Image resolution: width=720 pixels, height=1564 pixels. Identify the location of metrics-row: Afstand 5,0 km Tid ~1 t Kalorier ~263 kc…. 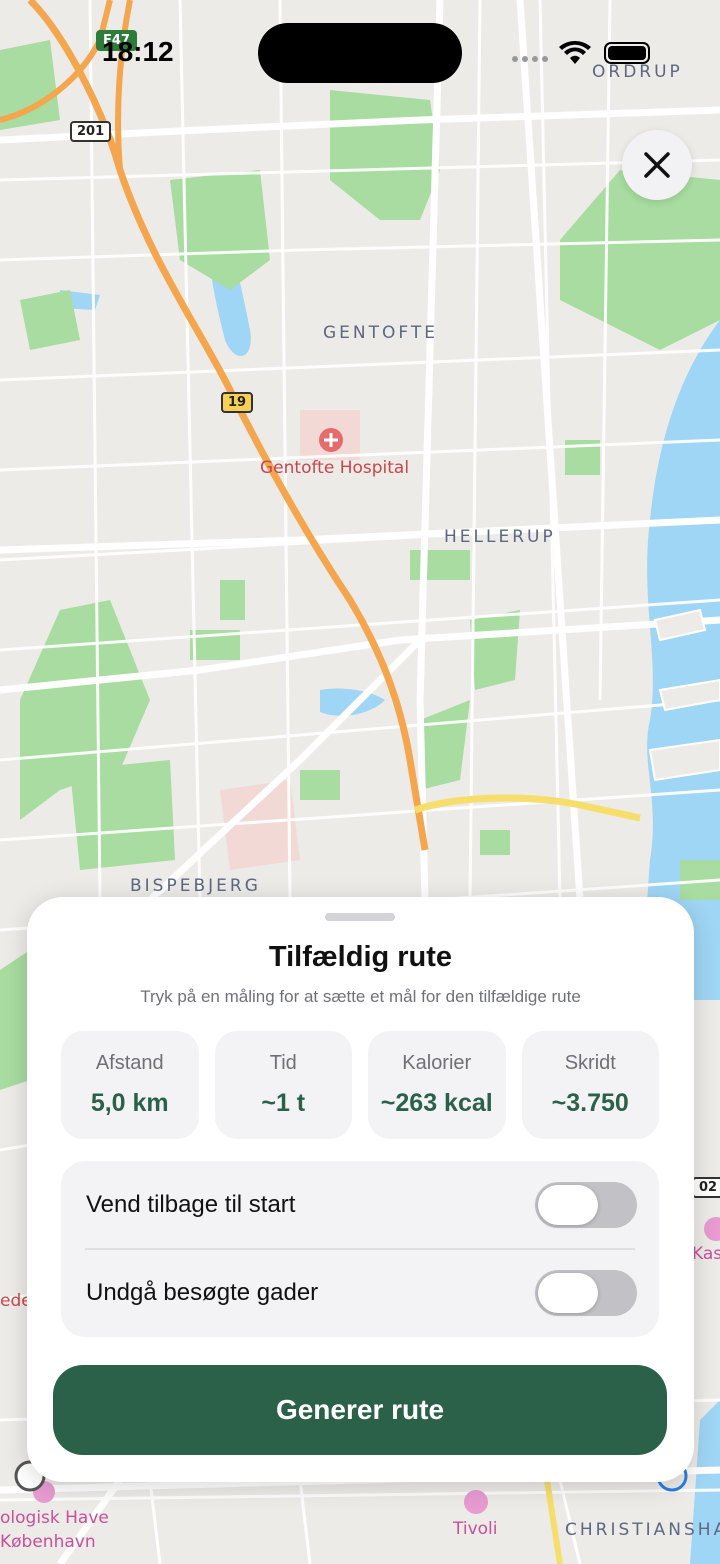
(360, 1085).